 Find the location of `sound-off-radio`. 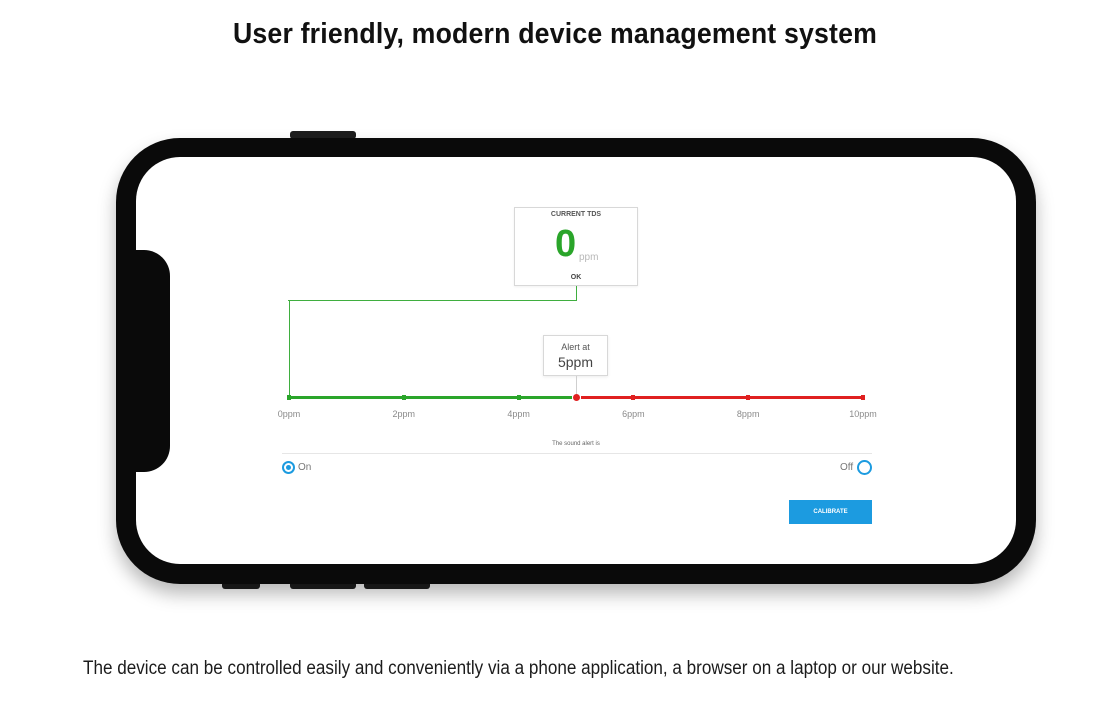

sound-off-radio is located at coordinates (864, 467).